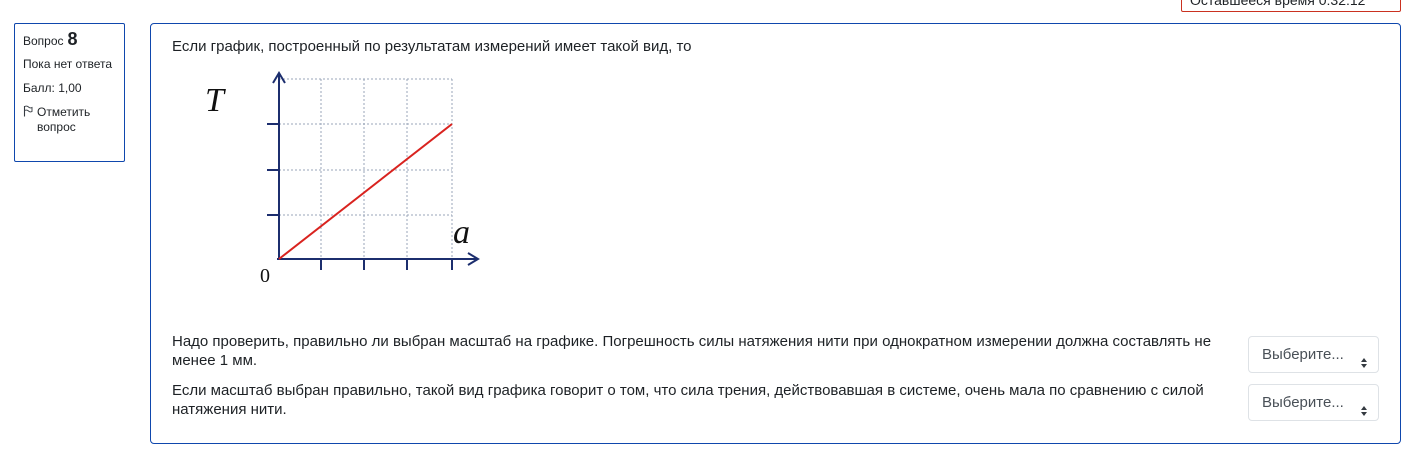 The image size is (1408, 460). I want to click on graph-y-label: T, so click(215, 100).